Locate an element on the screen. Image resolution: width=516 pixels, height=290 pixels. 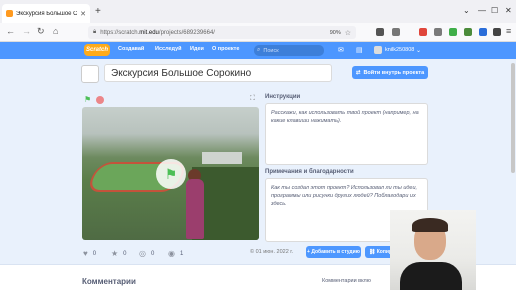
comments-heading: Комментарии is located at coordinates (109, 281).